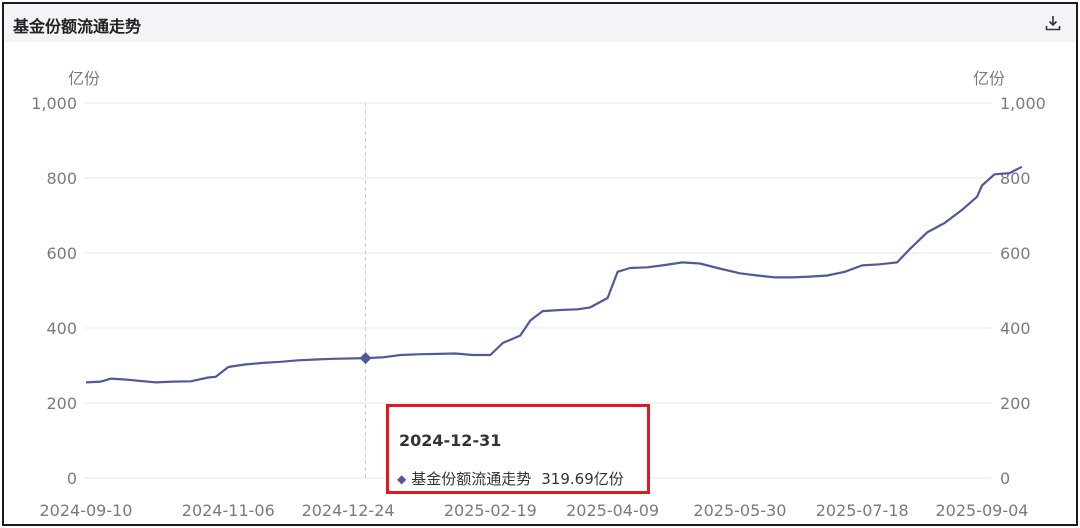 The height and width of the screenshot is (528, 1080). Describe the element at coordinates (348, 510) in the screenshot. I see `x-tick-label: 2024-12-24` at that location.